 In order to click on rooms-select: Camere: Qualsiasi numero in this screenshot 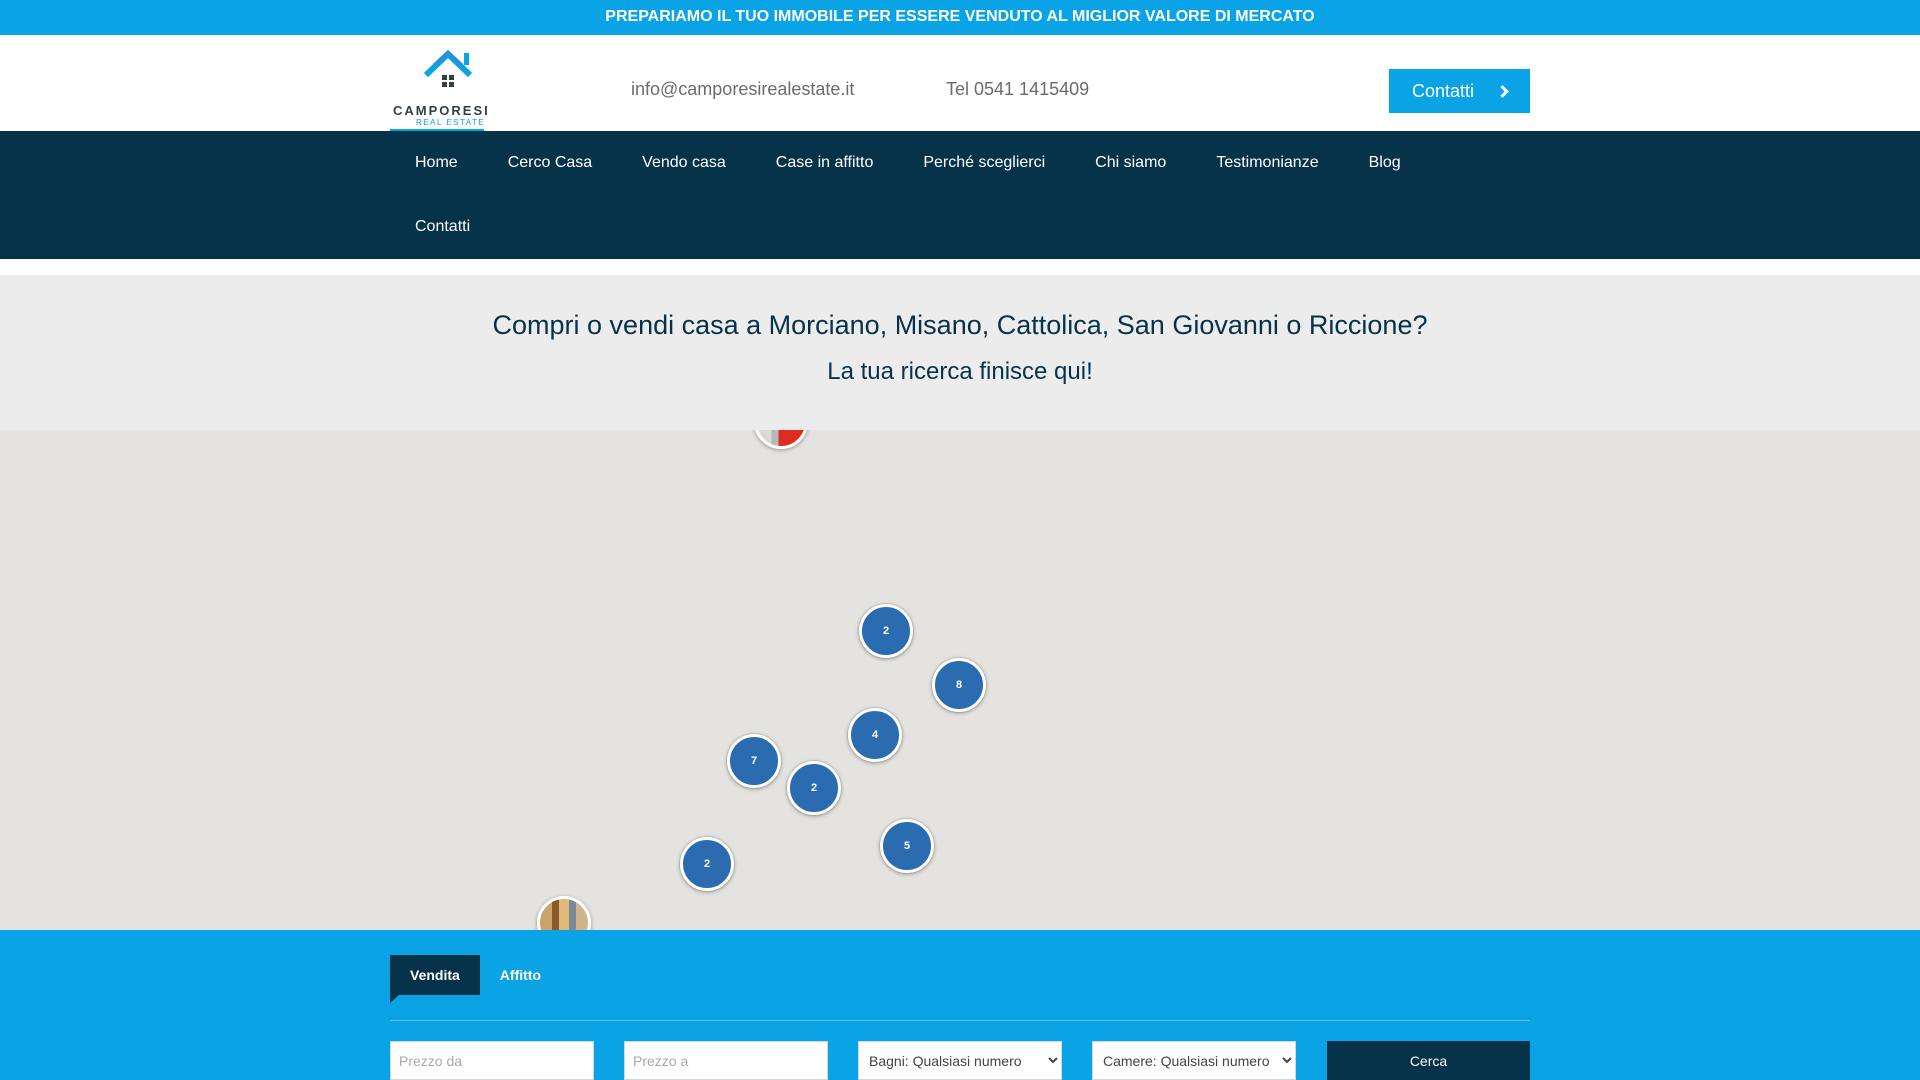, I will do `click(1194, 1060)`.